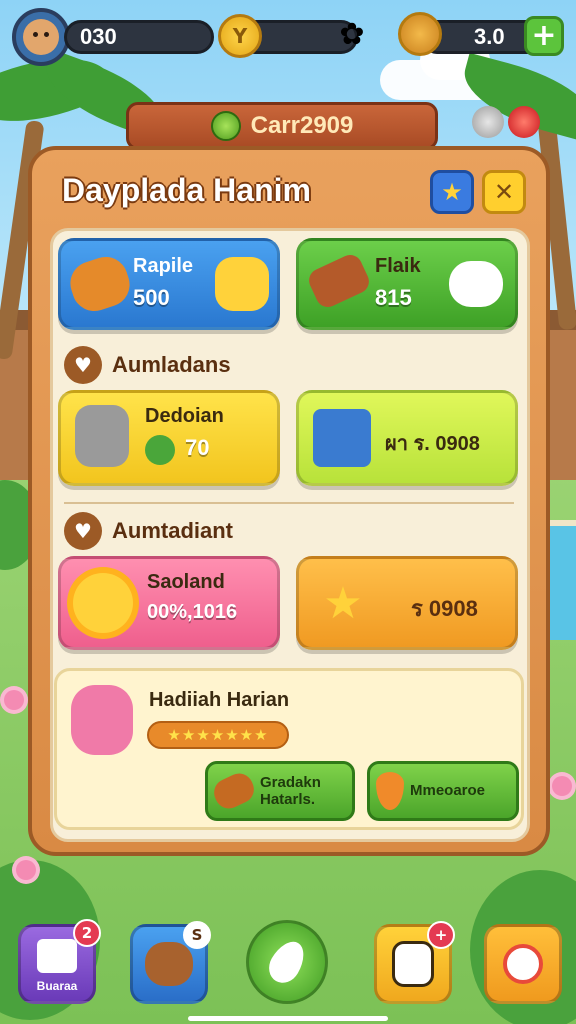 This screenshot has height=1024, width=576. I want to click on card-title: Rapile, so click(163, 266).